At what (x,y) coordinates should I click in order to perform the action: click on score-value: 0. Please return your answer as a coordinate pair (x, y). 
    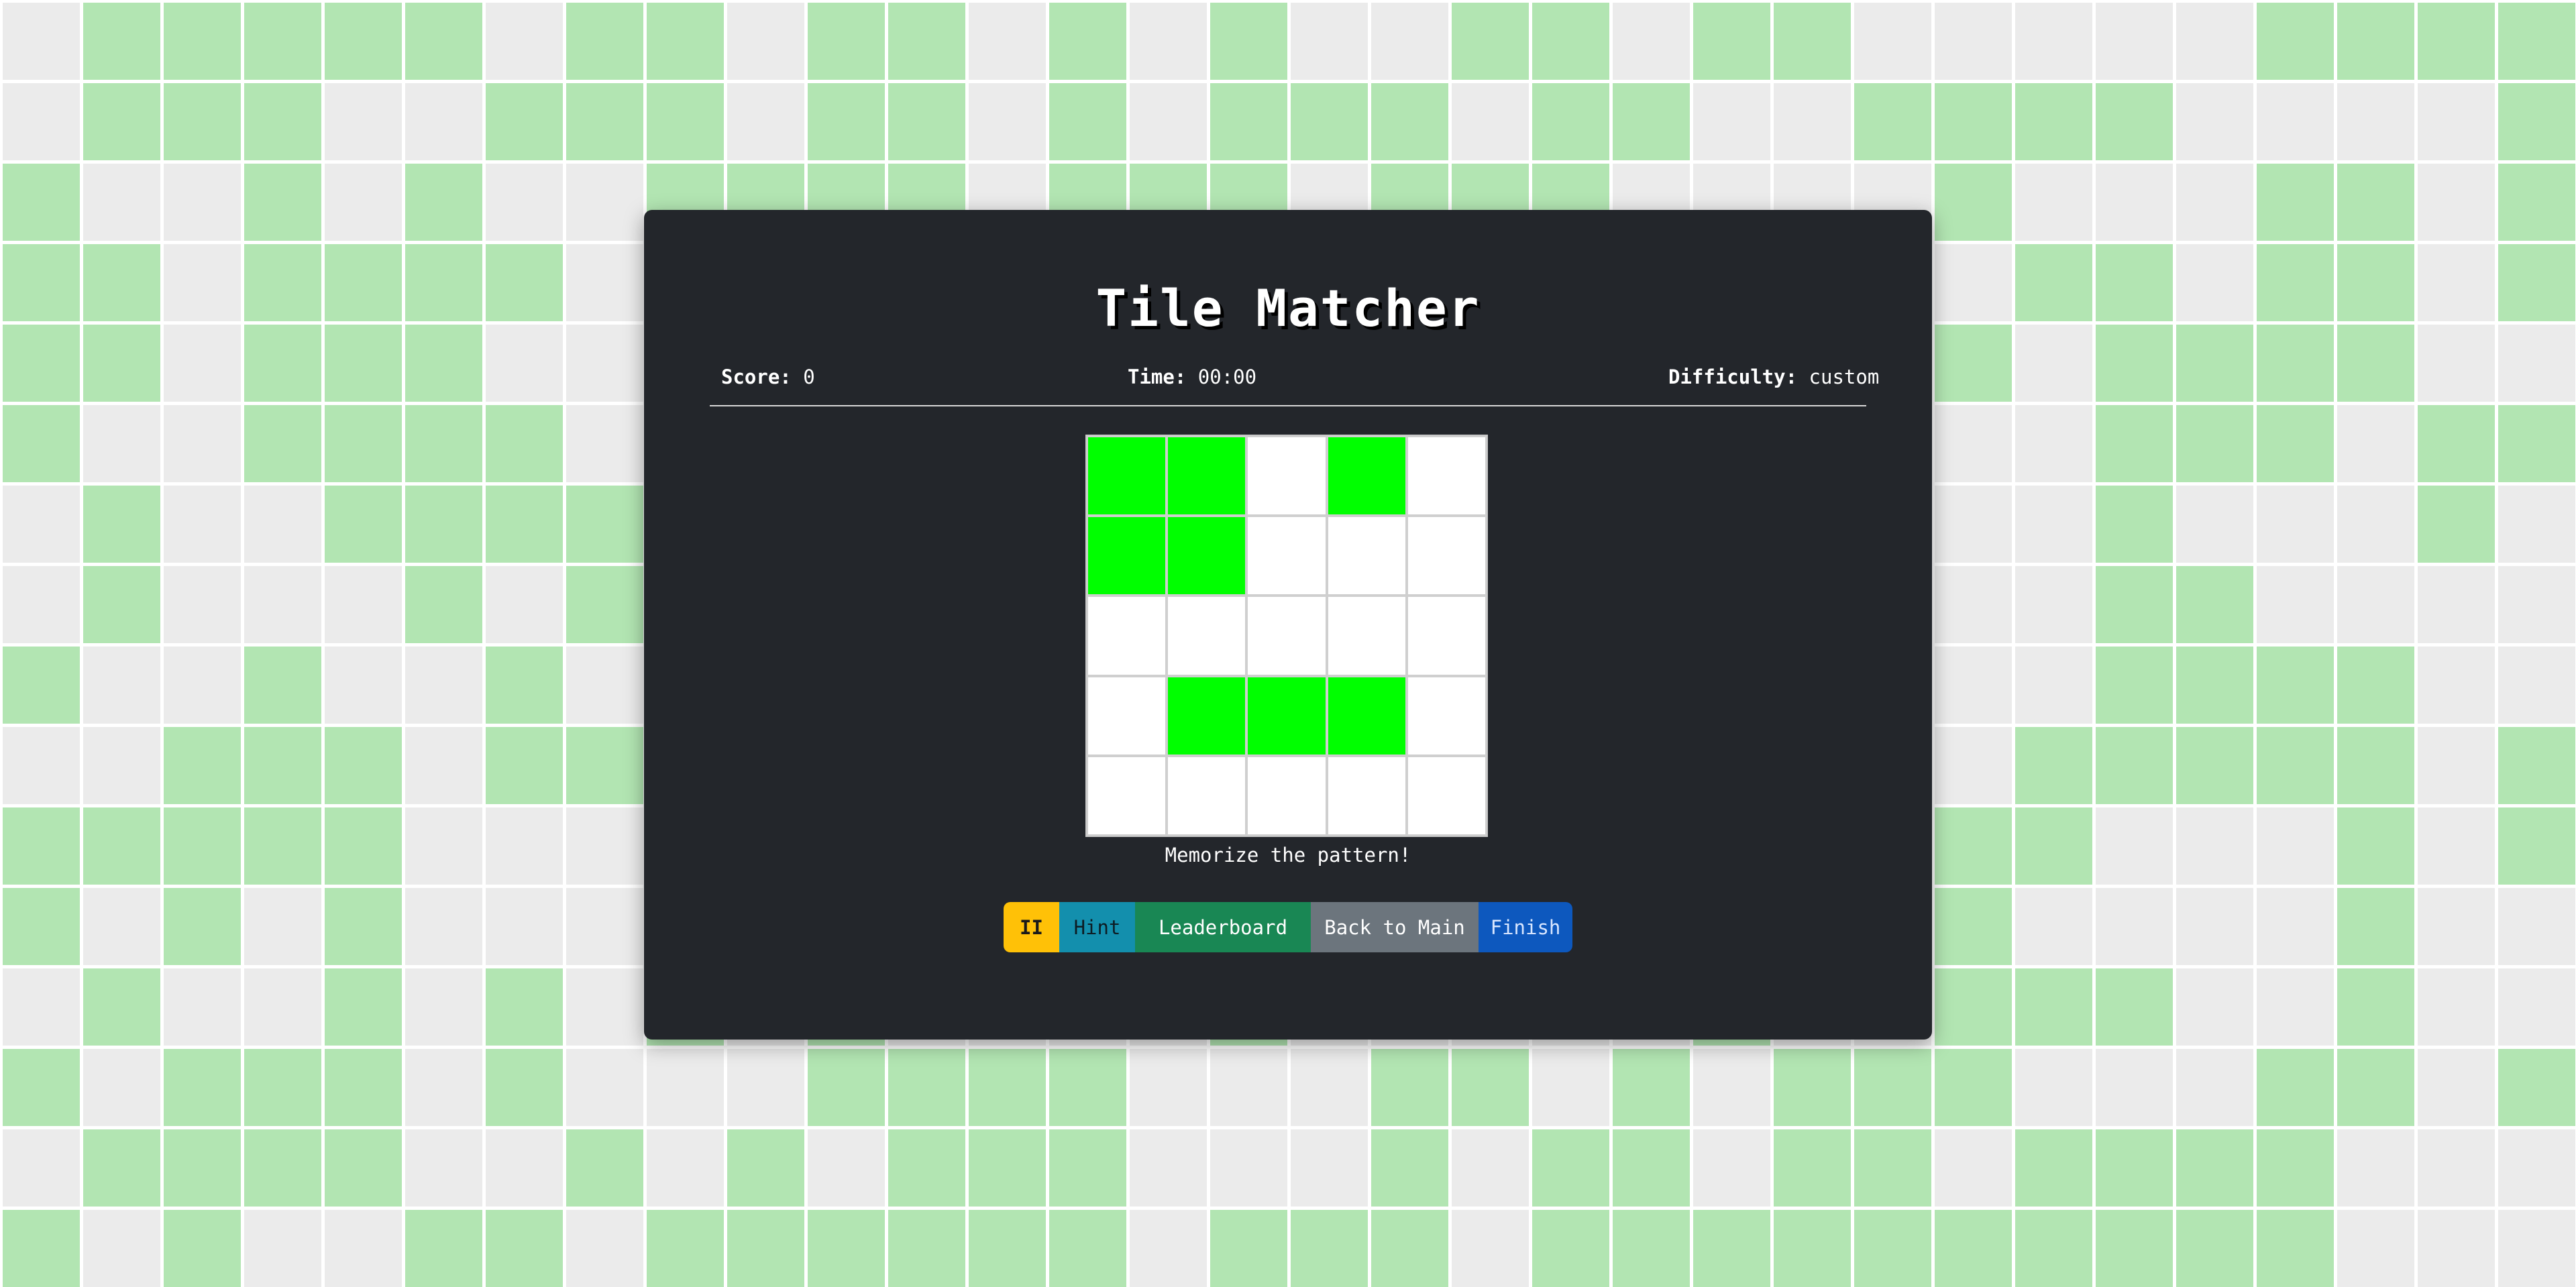
    Looking at the image, I should click on (809, 377).